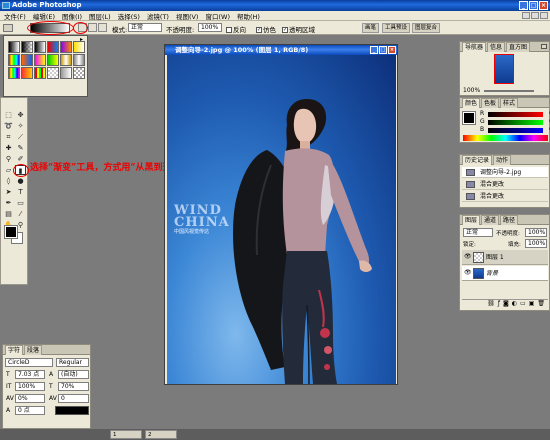 Image resolution: width=550 pixels, height=440 pixels. Describe the element at coordinates (544, 15) in the screenshot. I see `doc-close-icon` at that location.